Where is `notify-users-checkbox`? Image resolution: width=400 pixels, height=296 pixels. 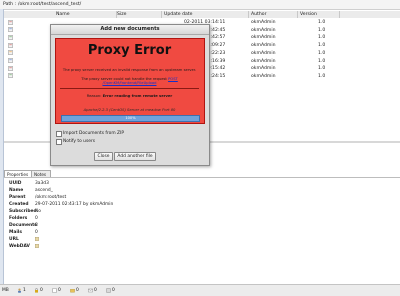
notify-users-checkbox is located at coordinates (59, 142).